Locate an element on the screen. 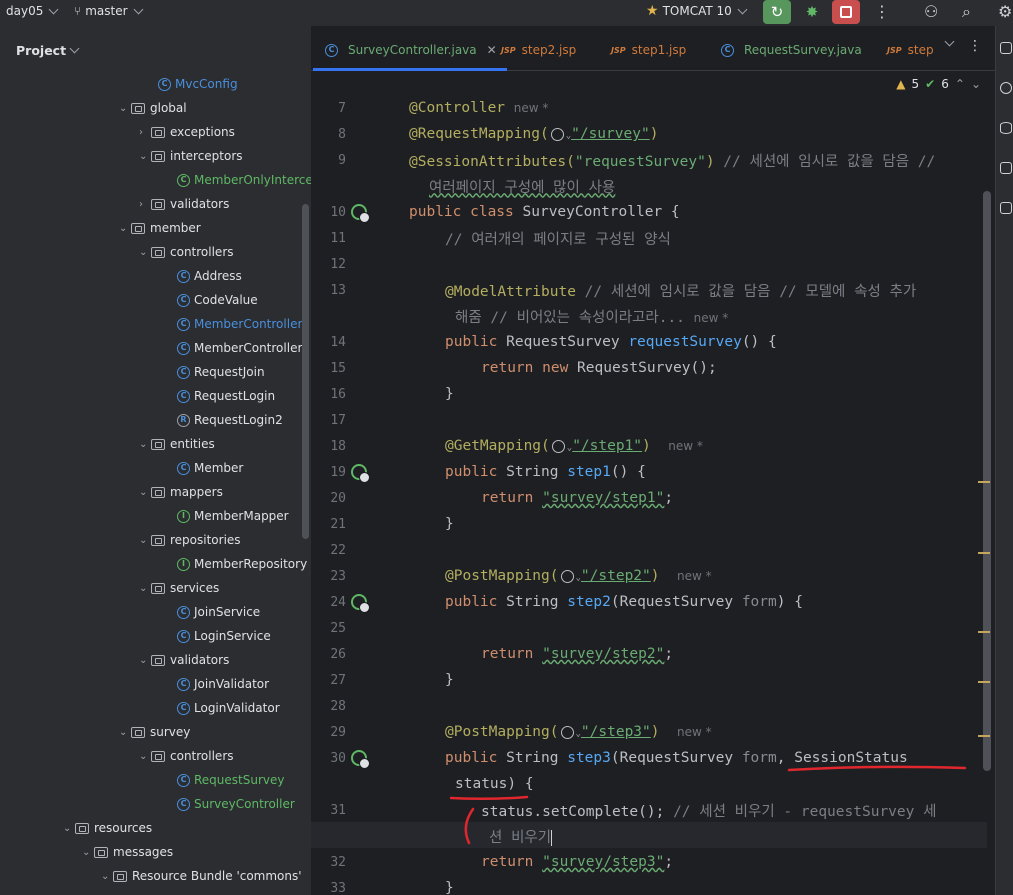 Image resolution: width=1013 pixels, height=895 pixels. project-scrollbar is located at coordinates (305, 371).